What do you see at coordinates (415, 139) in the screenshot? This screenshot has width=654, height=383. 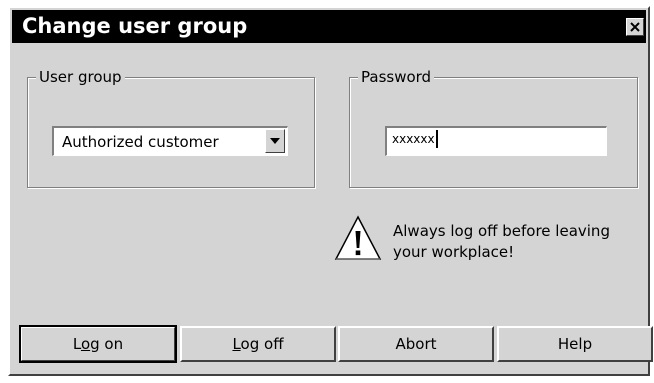 I see `password-value: xxxxxx` at bounding box center [415, 139].